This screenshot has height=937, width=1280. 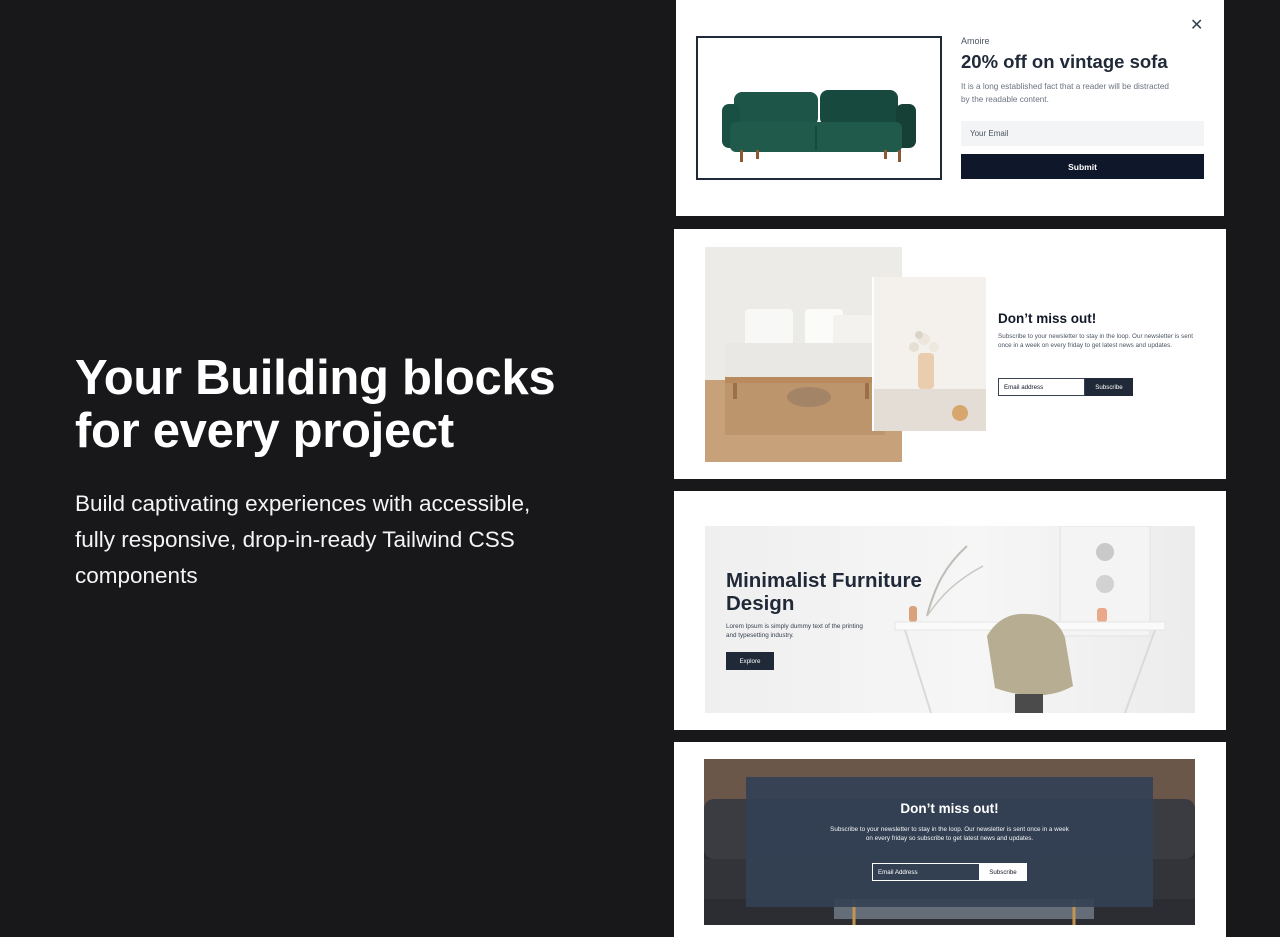 I want to click on explore-button: Explore, so click(x=750, y=661).